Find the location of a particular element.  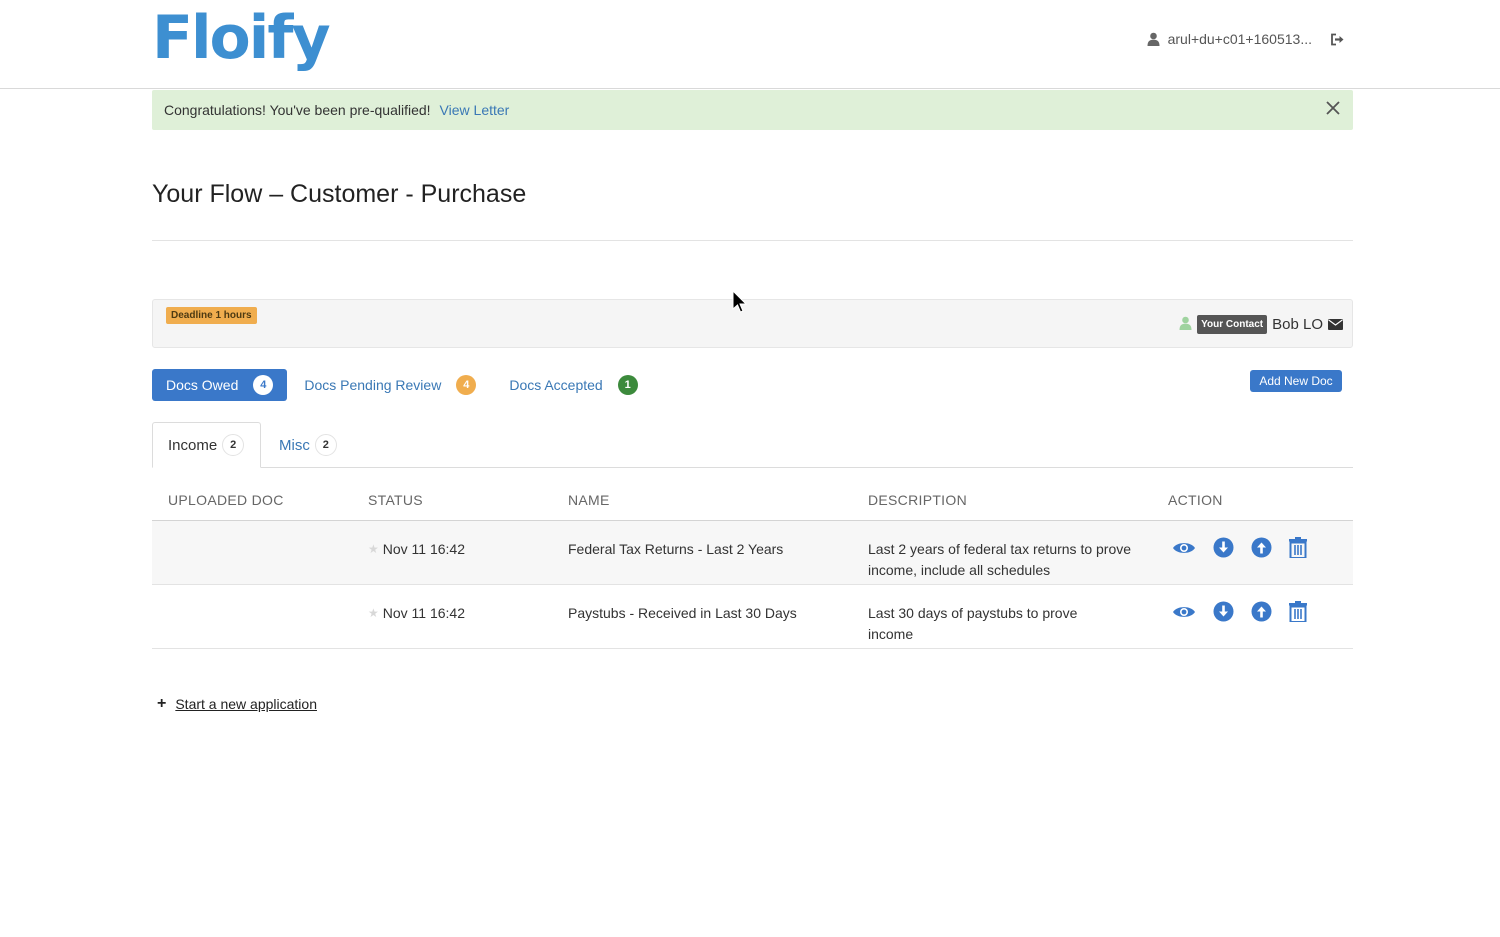

page-title: Your Flow – Customer - Purchase is located at coordinates (339, 194).